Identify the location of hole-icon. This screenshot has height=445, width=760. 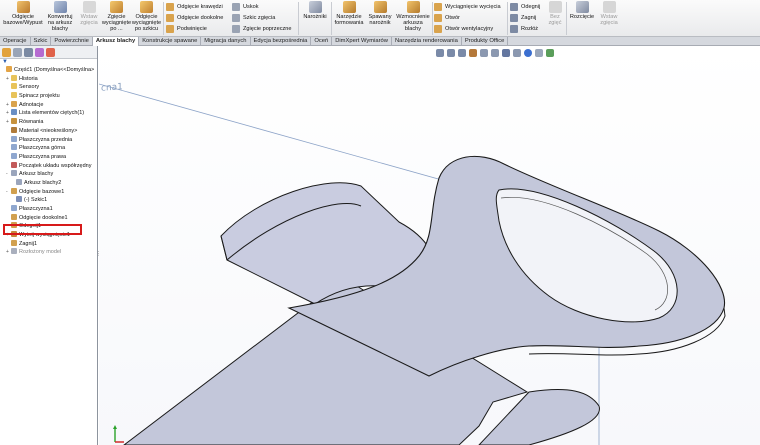
(438, 17).